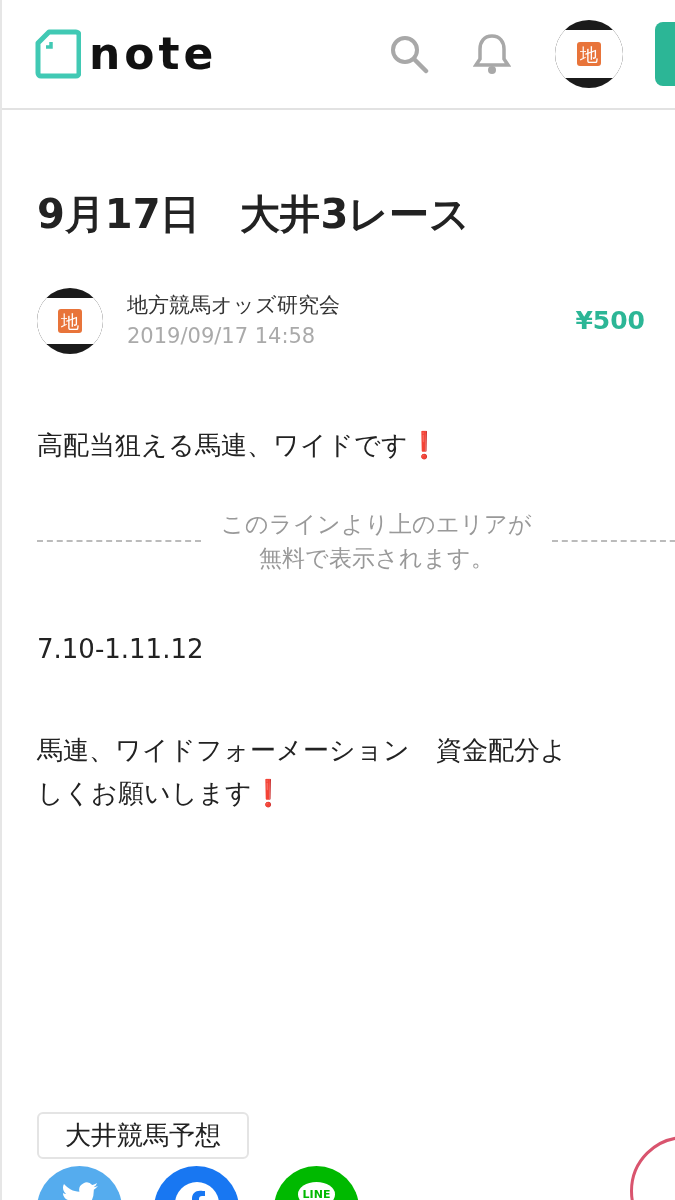 This screenshot has height=1200, width=675. What do you see at coordinates (610, 321) in the screenshot?
I see `price-label: ¥500` at bounding box center [610, 321].